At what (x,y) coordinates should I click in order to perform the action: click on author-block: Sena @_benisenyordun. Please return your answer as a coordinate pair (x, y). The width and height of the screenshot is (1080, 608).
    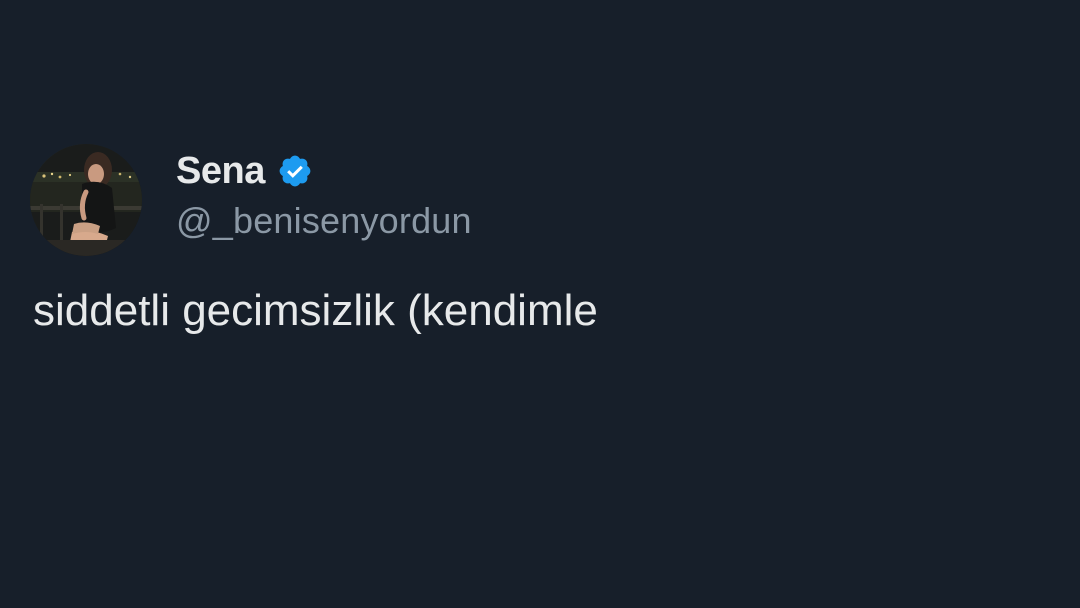
    Looking at the image, I should click on (324, 195).